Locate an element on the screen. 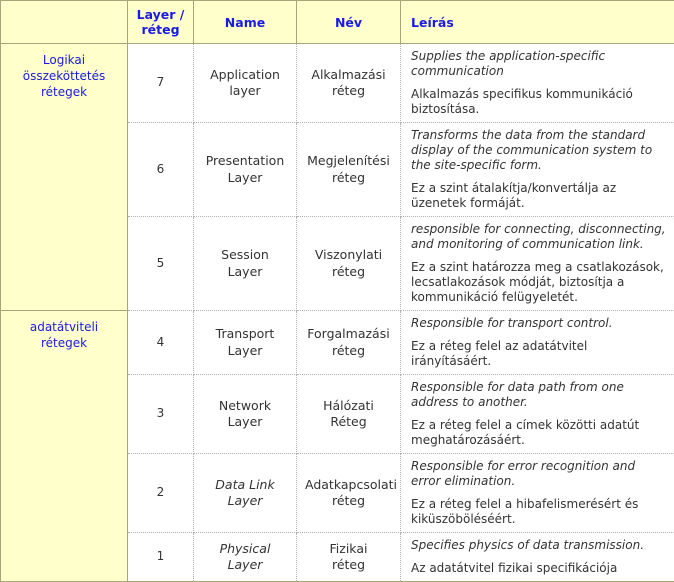  layer-name-en-line1: Data Link is located at coordinates (244, 484).